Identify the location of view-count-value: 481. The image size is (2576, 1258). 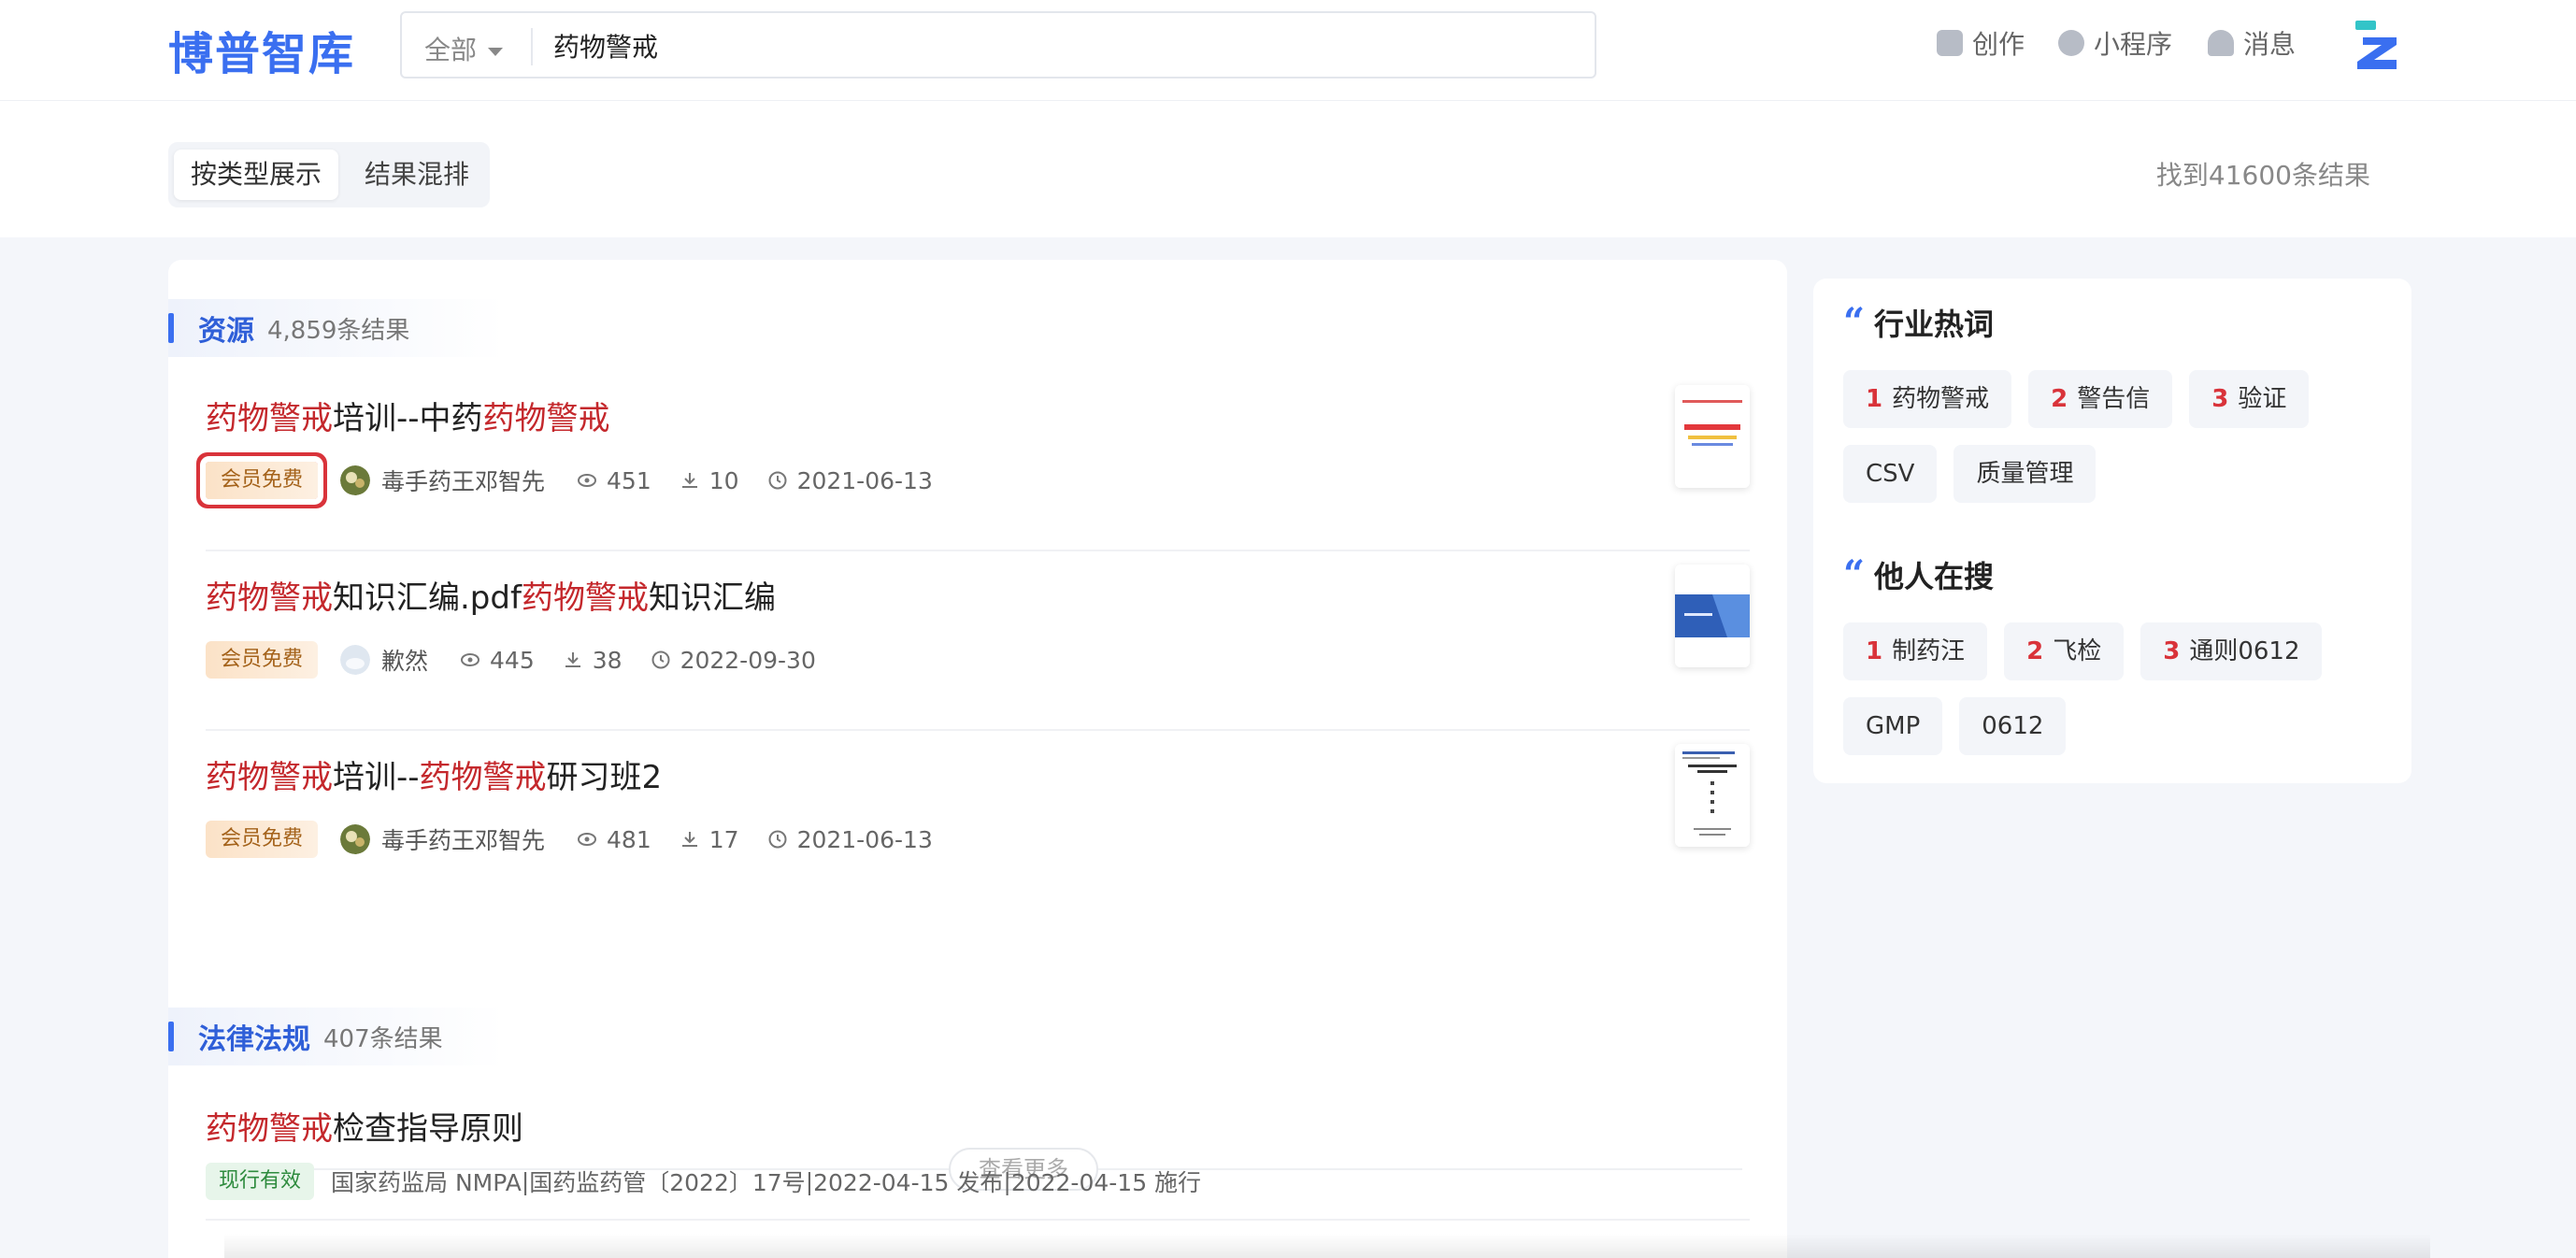
(629, 839).